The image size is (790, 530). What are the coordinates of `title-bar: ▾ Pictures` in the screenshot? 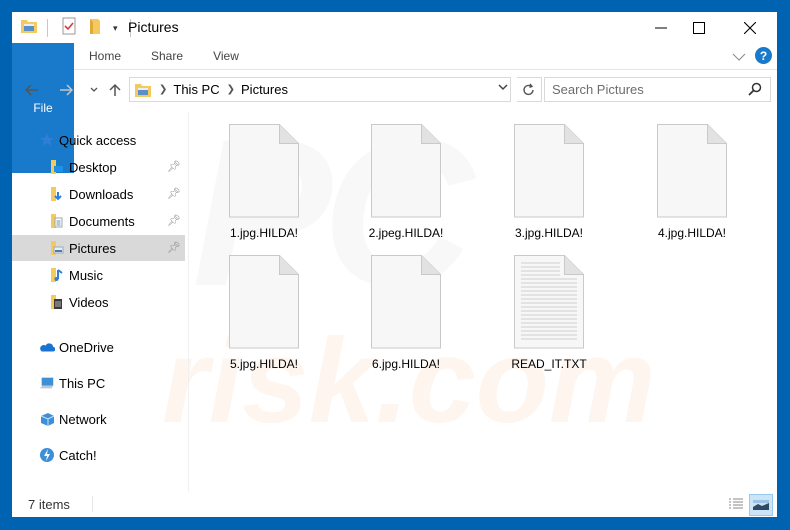 It's located at (394, 27).